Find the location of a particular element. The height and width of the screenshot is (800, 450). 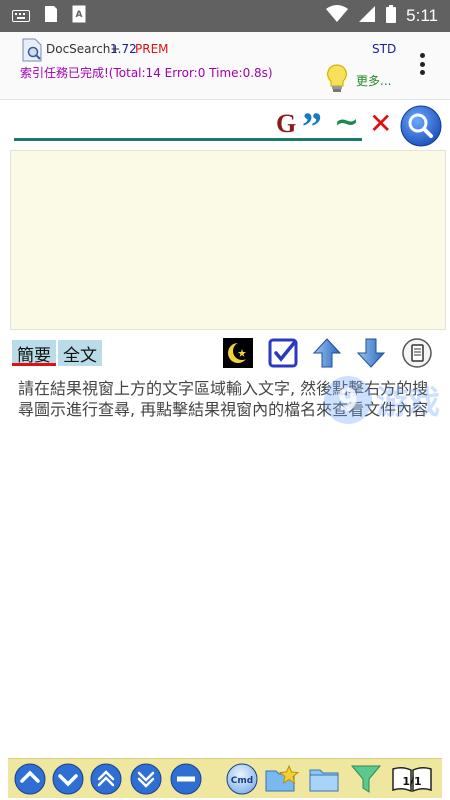

filter-icon is located at coordinates (366, 779).